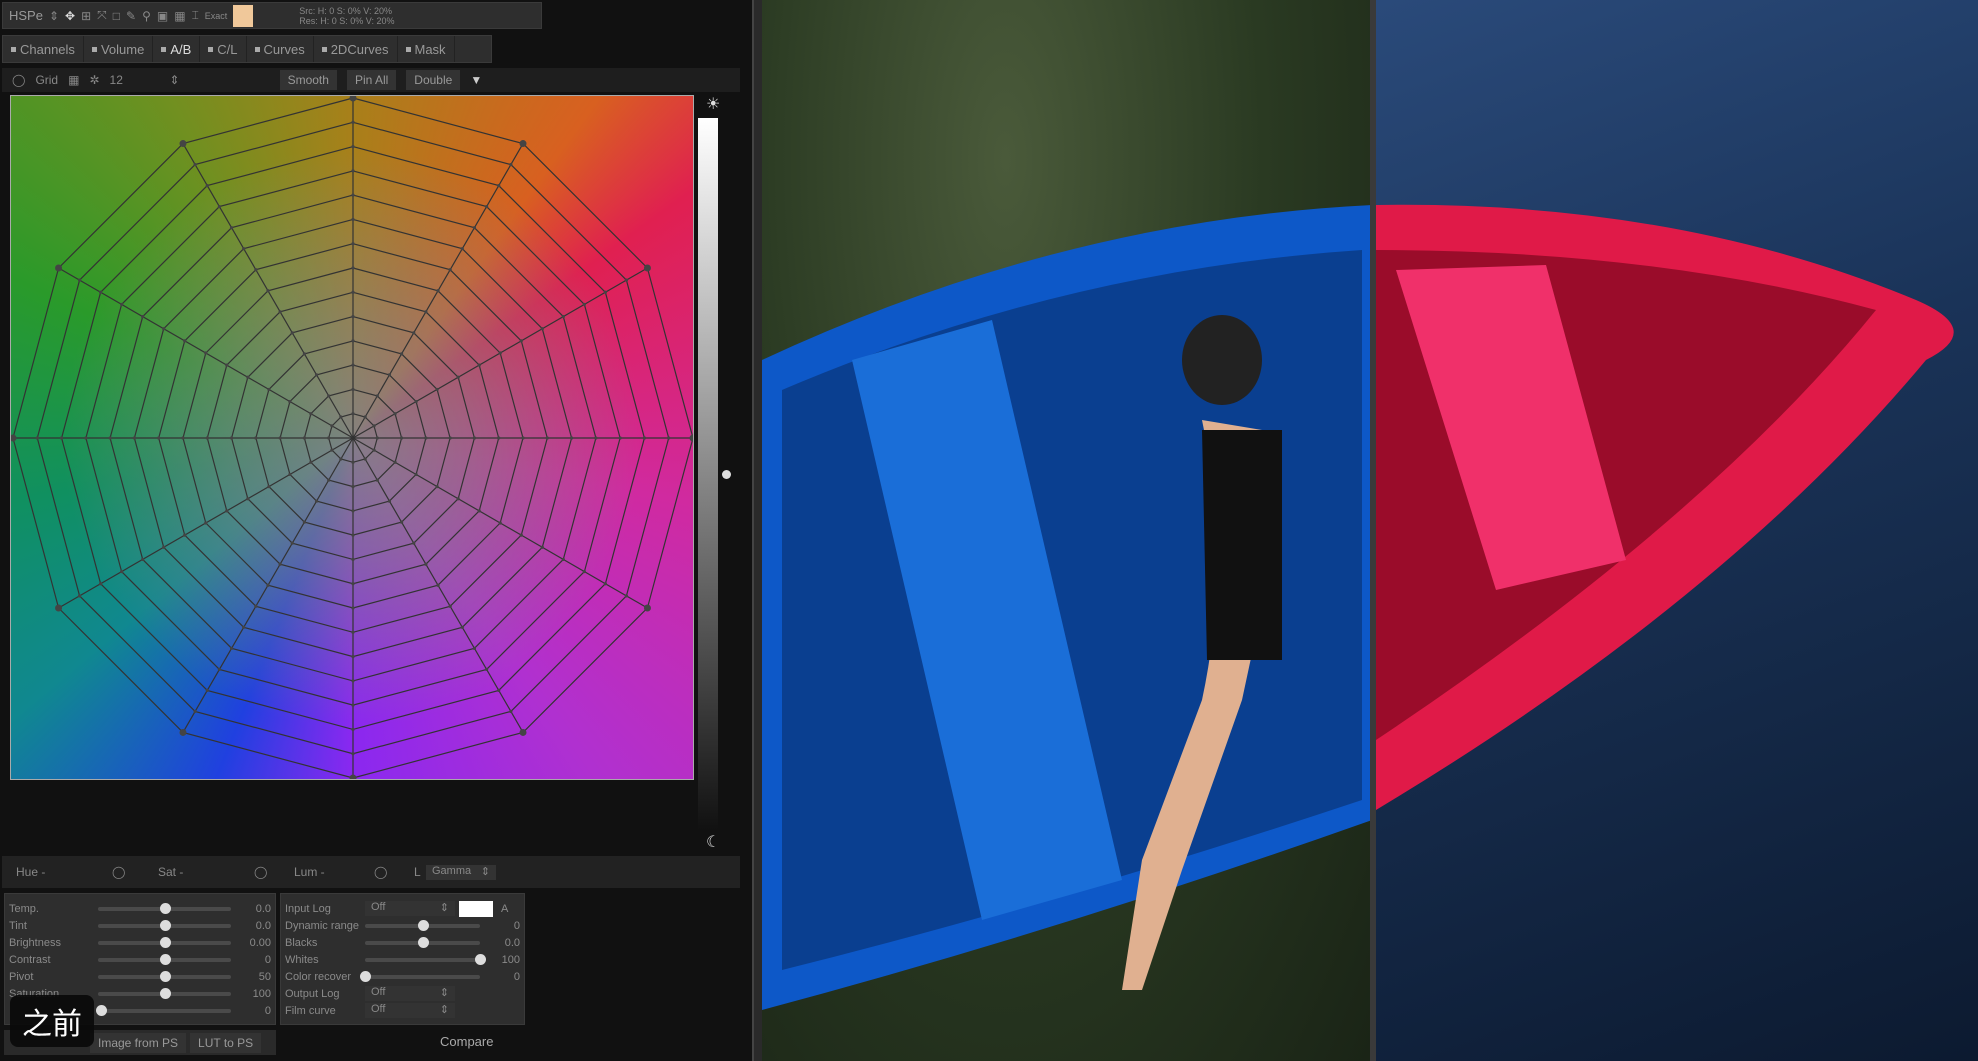 The height and width of the screenshot is (1061, 1978). What do you see at coordinates (179, 16) in the screenshot?
I see `grid-icon: ▦` at bounding box center [179, 16].